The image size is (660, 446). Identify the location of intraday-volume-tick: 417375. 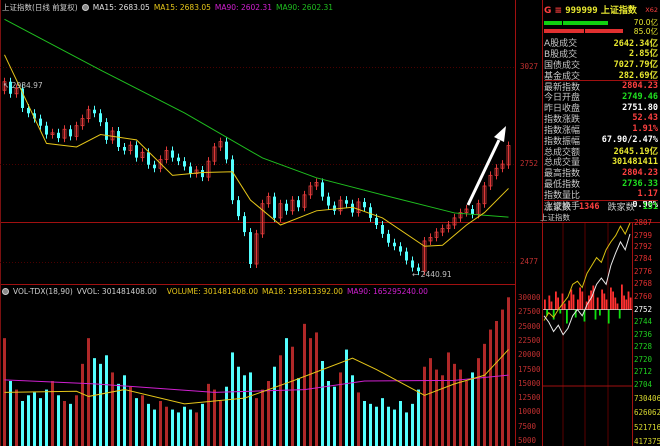
(647, 441).